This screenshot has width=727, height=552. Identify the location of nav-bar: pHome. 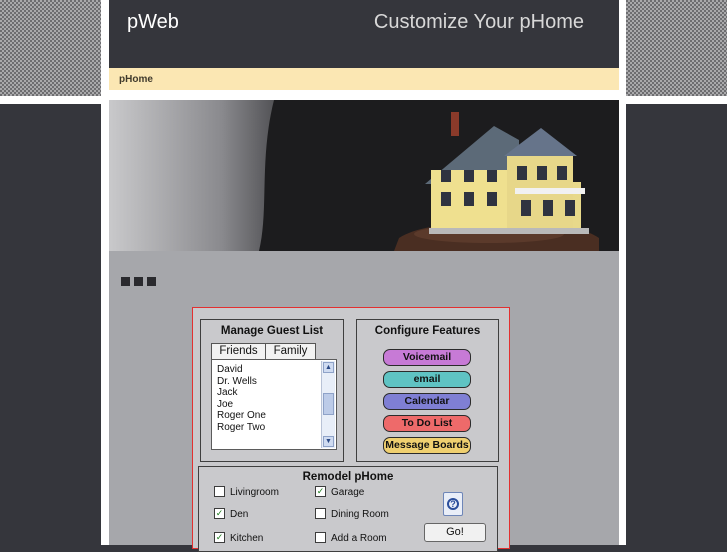
(364, 79).